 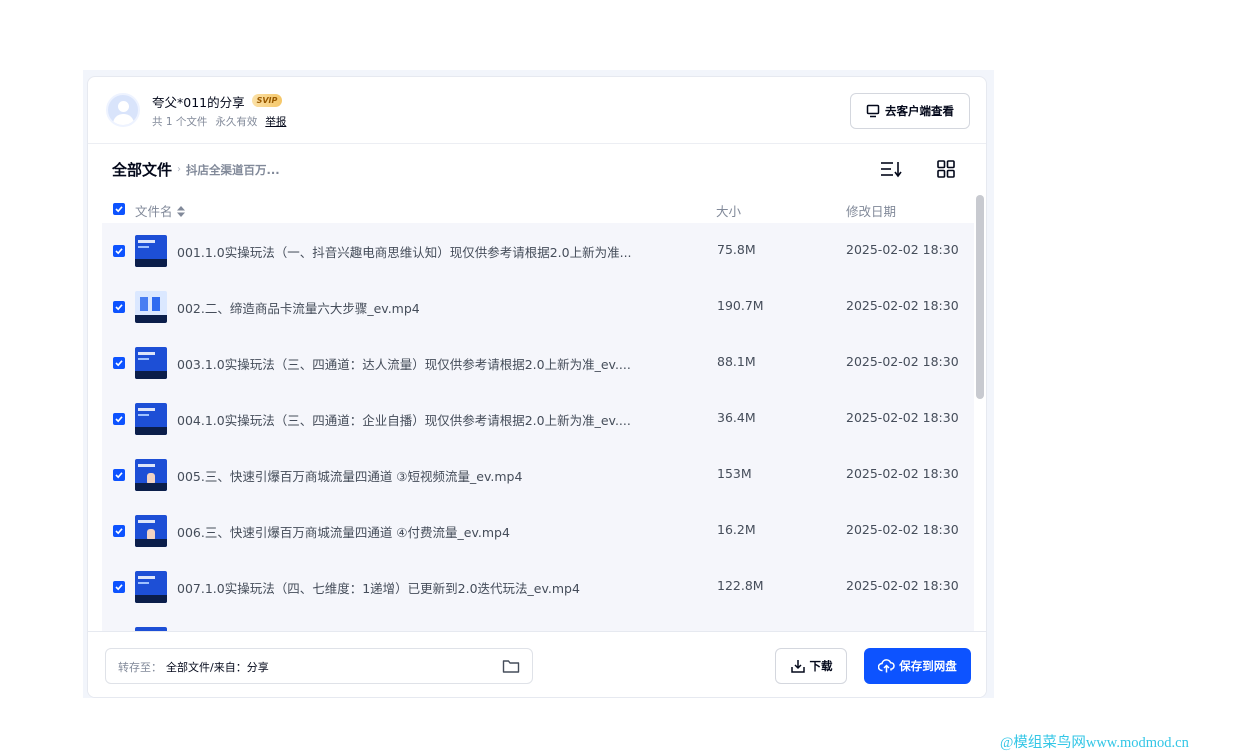 What do you see at coordinates (319, 666) in the screenshot?
I see `save-path-field: 转存至： 全部文件/来自：分享` at bounding box center [319, 666].